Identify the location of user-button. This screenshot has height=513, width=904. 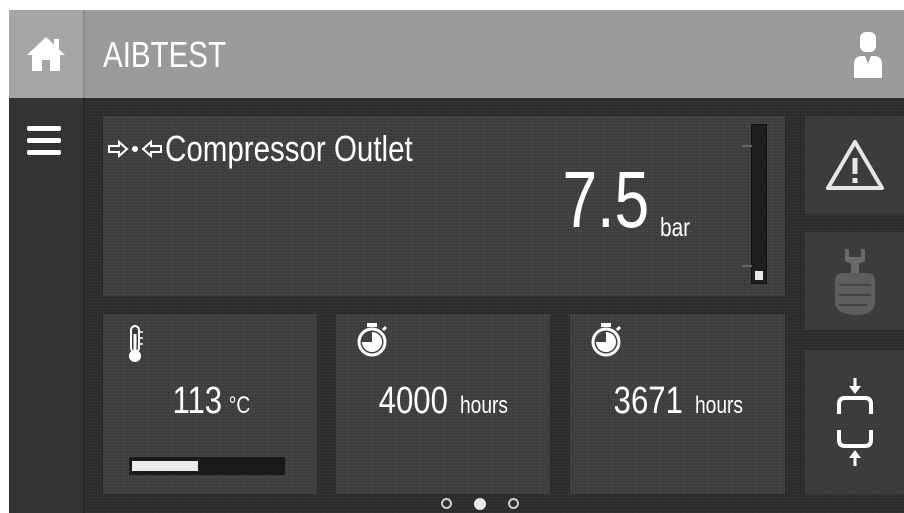
(868, 55).